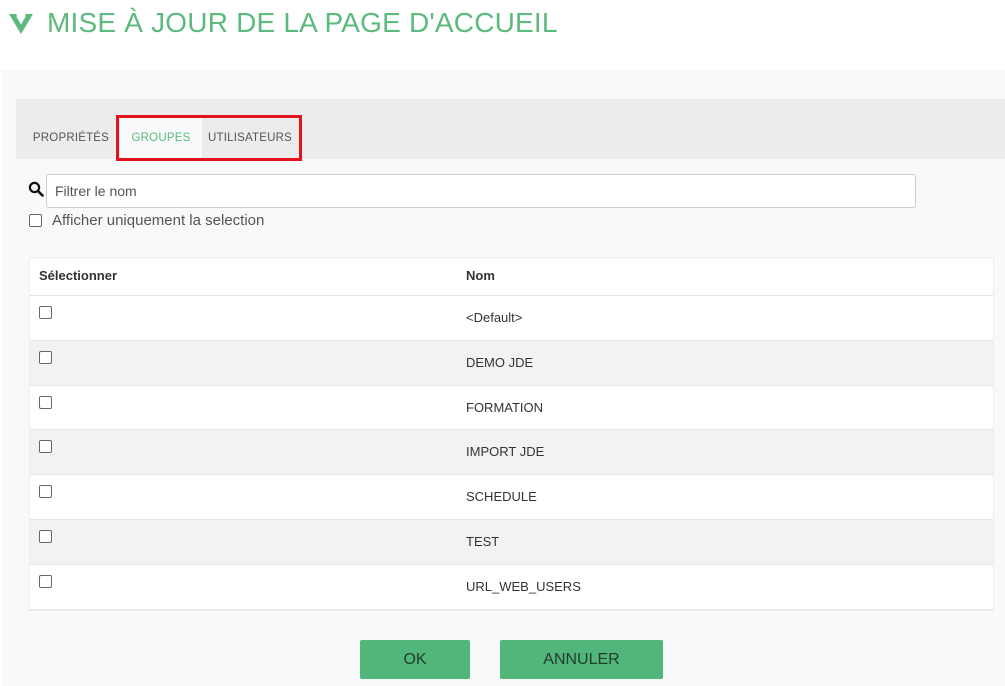 The width and height of the screenshot is (1005, 686). Describe the element at coordinates (71, 138) in the screenshot. I see `tab-proprietes: PROPRIÉTÉS` at that location.